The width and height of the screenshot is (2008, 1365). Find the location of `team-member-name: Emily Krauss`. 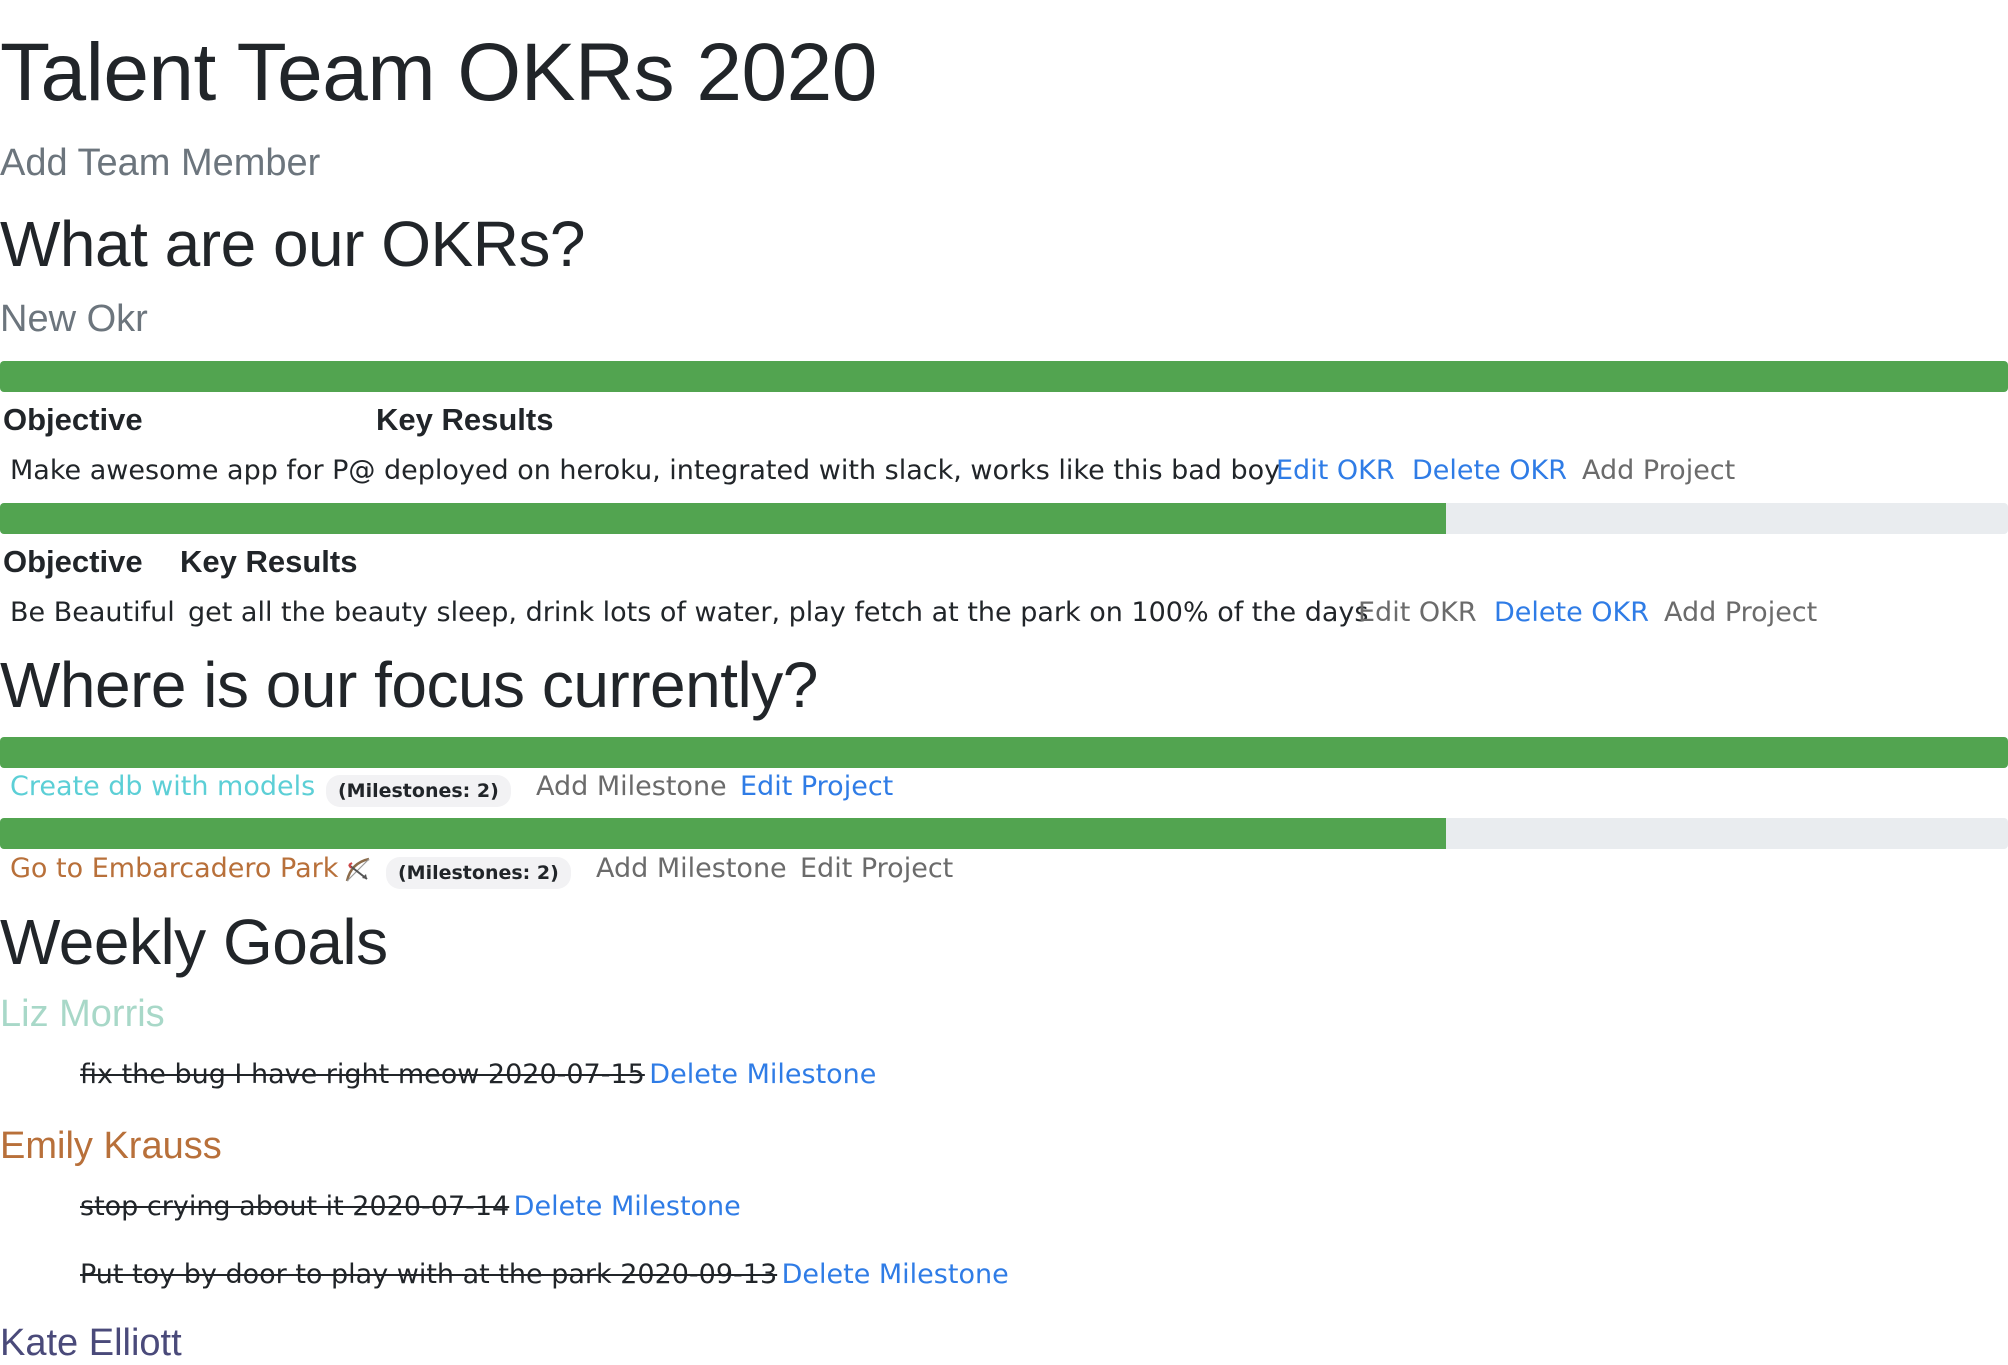

team-member-name: Emily Krauss is located at coordinates (111, 1146).